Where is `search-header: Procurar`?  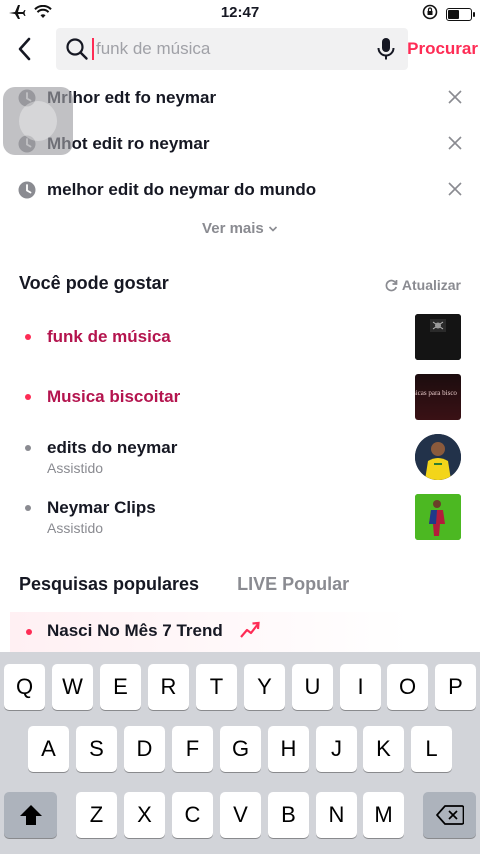 search-header: Procurar is located at coordinates (240, 49).